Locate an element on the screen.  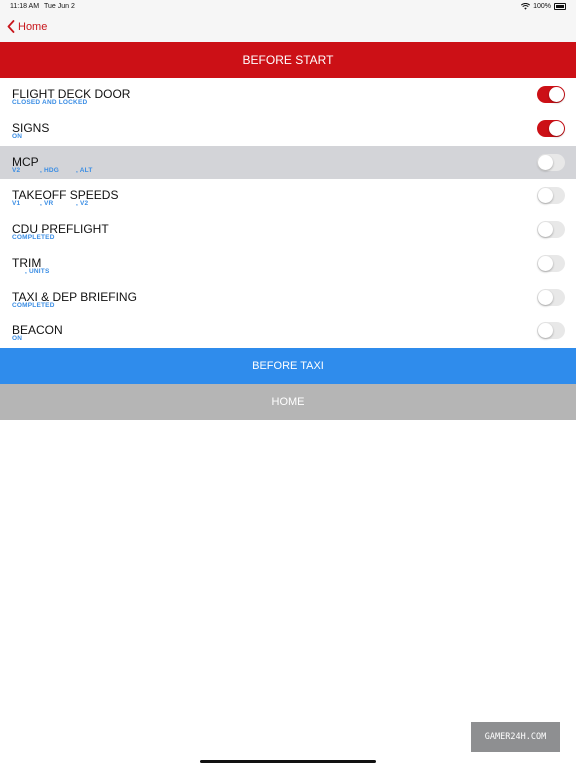
checklist-item-value: CLOSED AND LOCKED is located at coordinates (50, 102).